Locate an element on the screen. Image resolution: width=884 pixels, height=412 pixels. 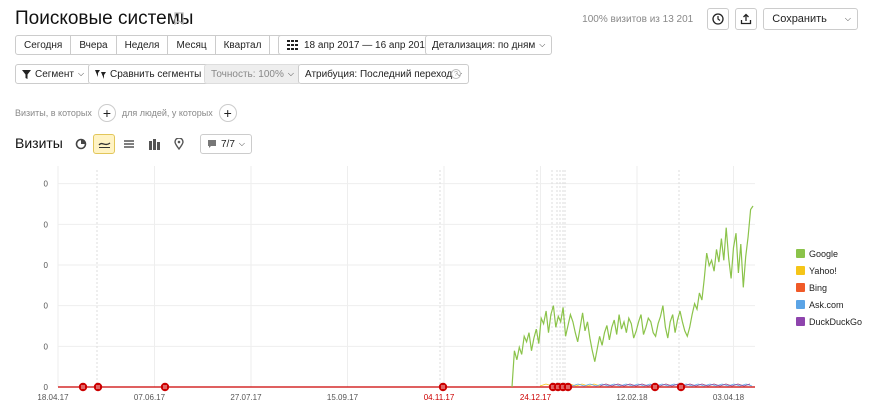
series-count: 7/7 is located at coordinates (228, 144).